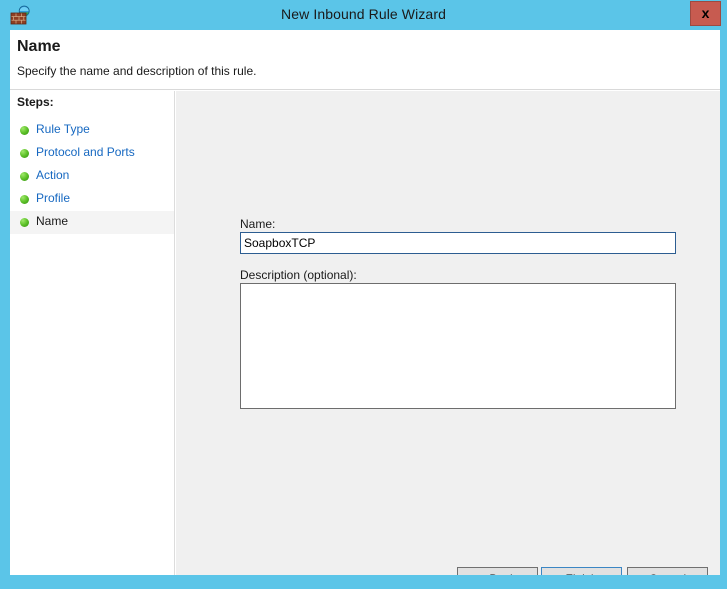  I want to click on sidebar-item-protocol-and-ports: Protocol and Ports, so click(92, 153).